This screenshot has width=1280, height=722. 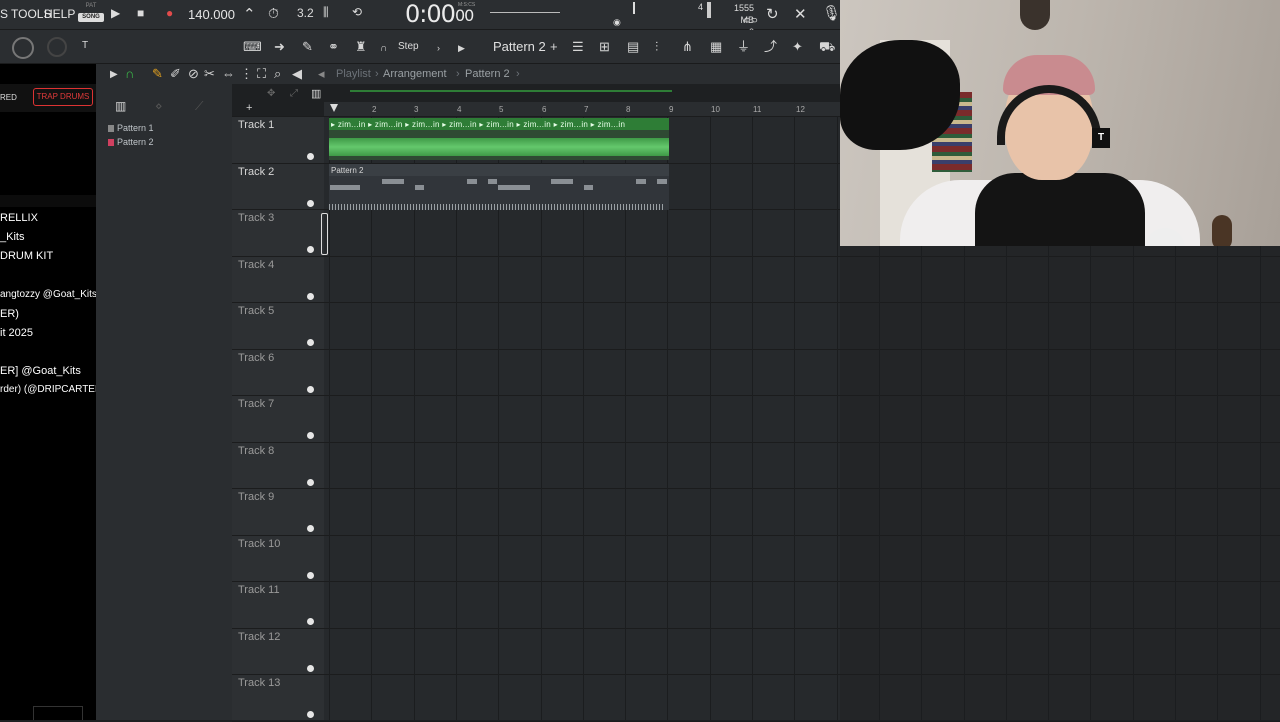 I want to click on piano-roll-icon: ⊞, so click(x=604, y=47).